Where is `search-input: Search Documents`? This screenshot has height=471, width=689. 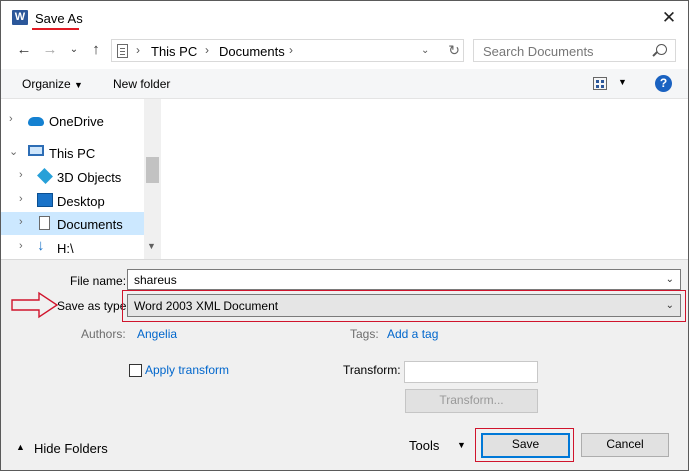 search-input: Search Documents is located at coordinates (574, 50).